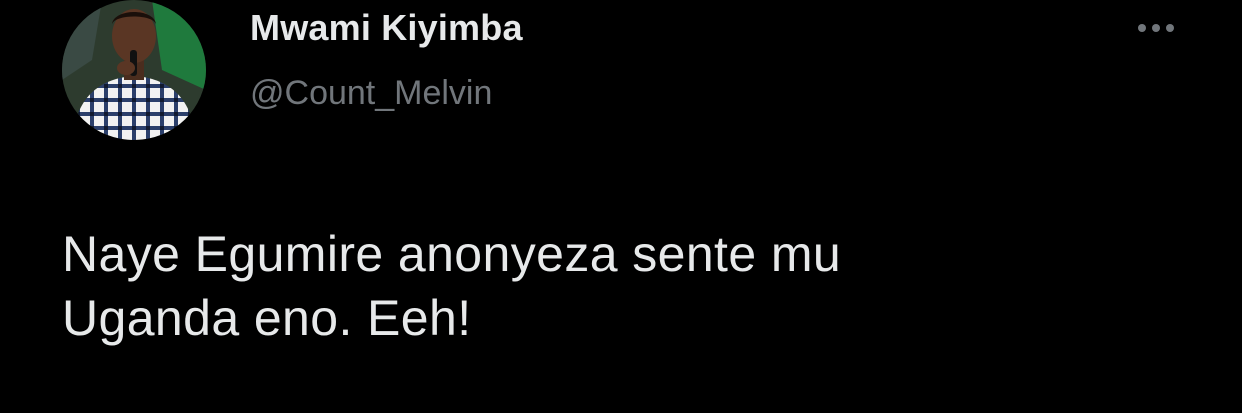 The width and height of the screenshot is (1242, 413). I want to click on avatar-photo-icon, so click(134, 70).